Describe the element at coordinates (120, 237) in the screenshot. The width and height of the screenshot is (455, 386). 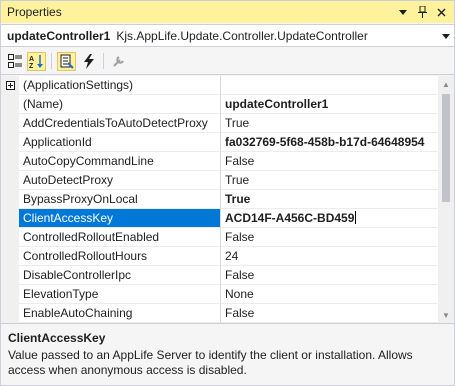
I see `property-name: ControlledRolloutEnabled` at that location.